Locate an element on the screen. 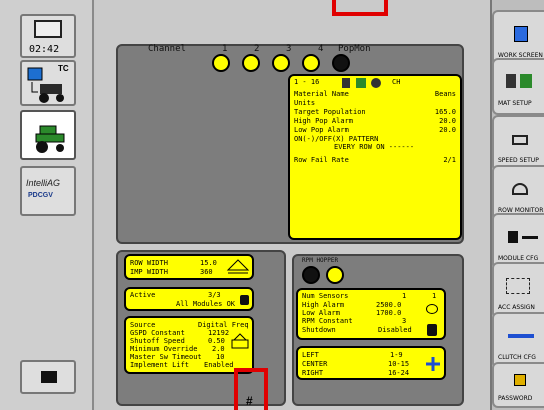 Image resolution: width=544 pixels, height=410 pixels. shutoff-speed-label: Shutoff Speed is located at coordinates (157, 341).